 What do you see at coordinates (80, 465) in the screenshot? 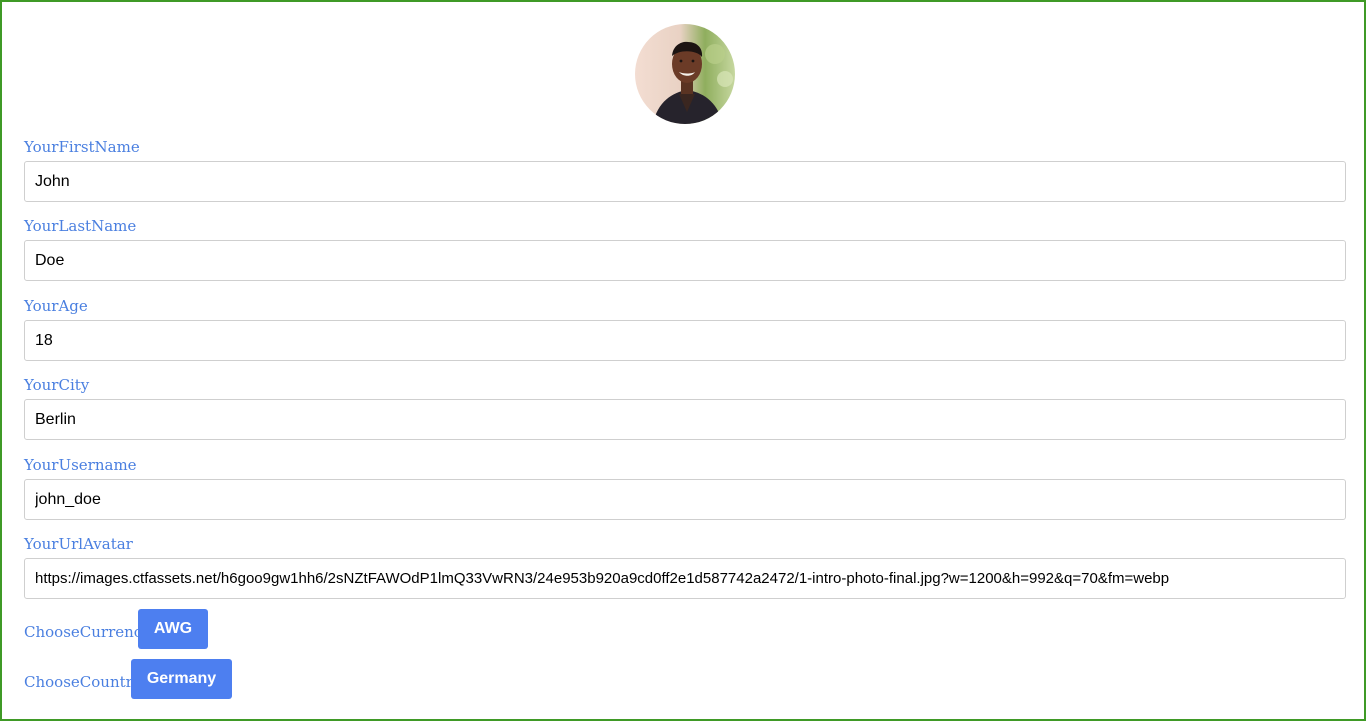
I see `username-label: YourUsername` at bounding box center [80, 465].